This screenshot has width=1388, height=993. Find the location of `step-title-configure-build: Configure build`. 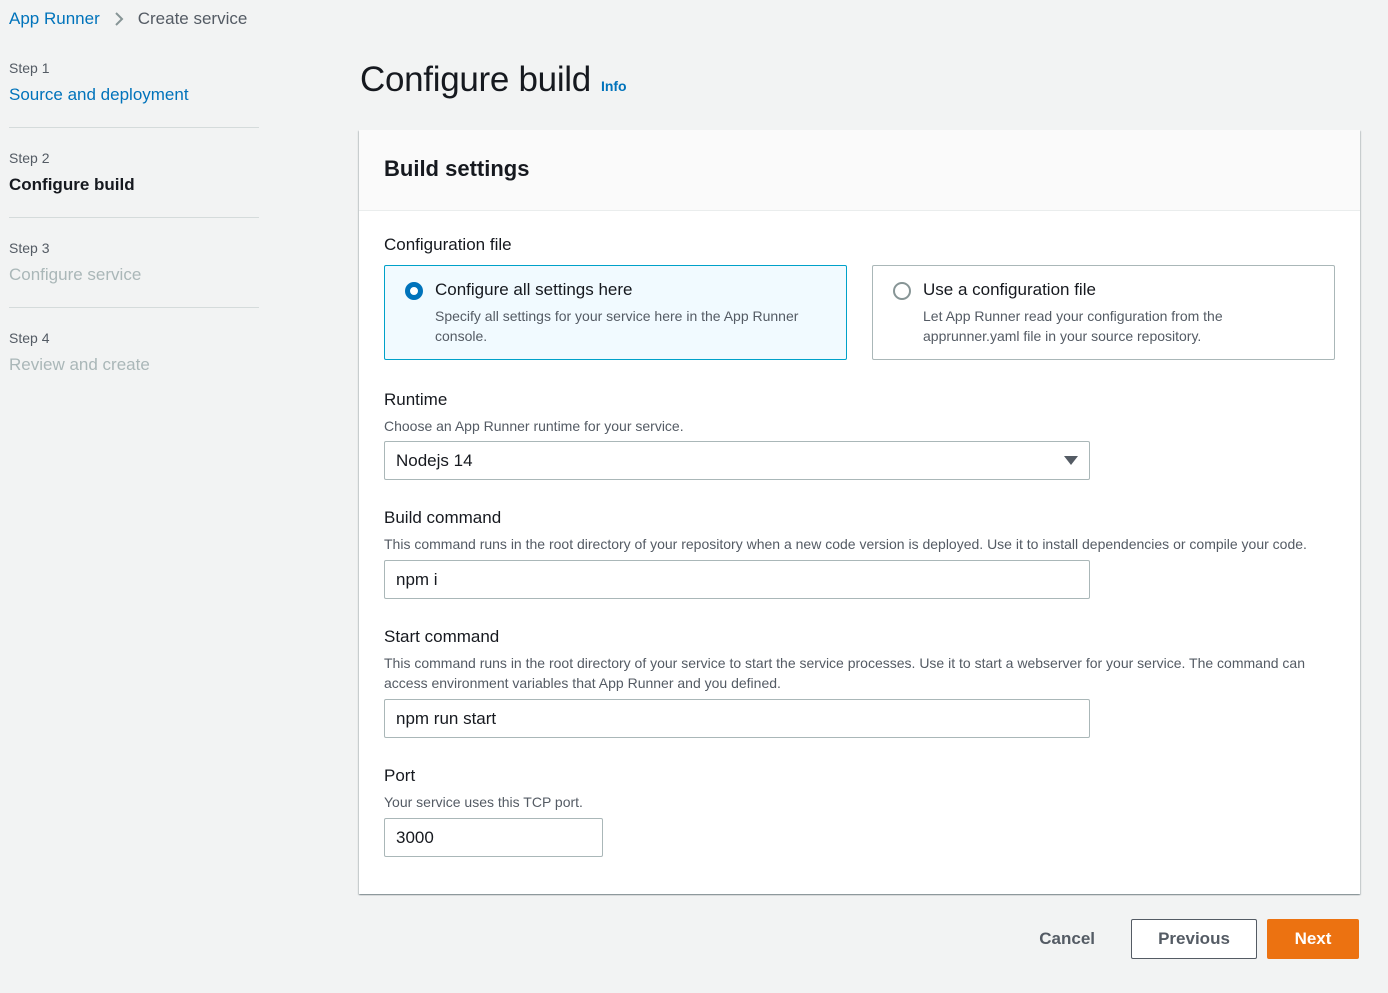

step-title-configure-build: Configure build is located at coordinates (72, 184).